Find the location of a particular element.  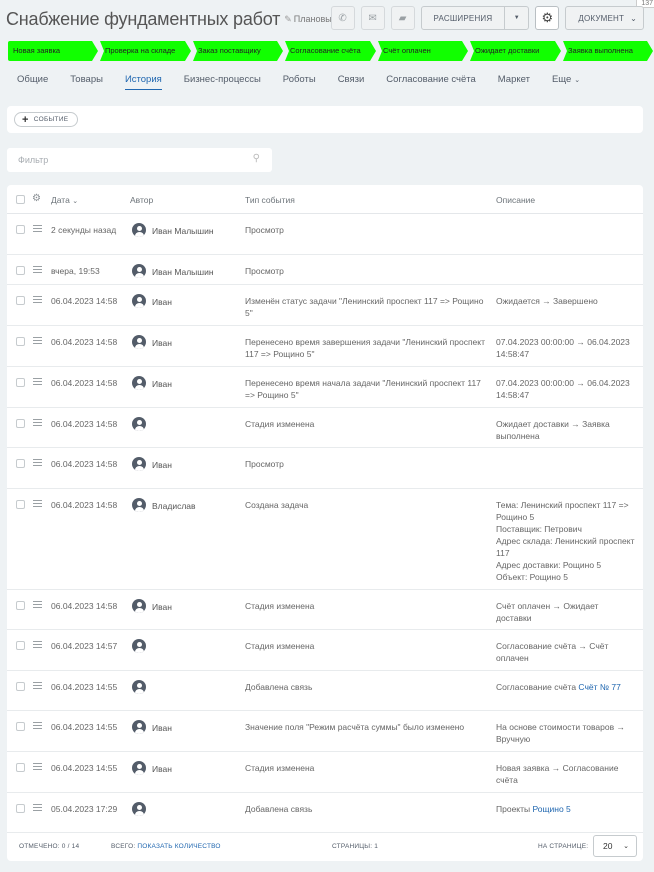

search-icon: ⚲ is located at coordinates (256, 158).